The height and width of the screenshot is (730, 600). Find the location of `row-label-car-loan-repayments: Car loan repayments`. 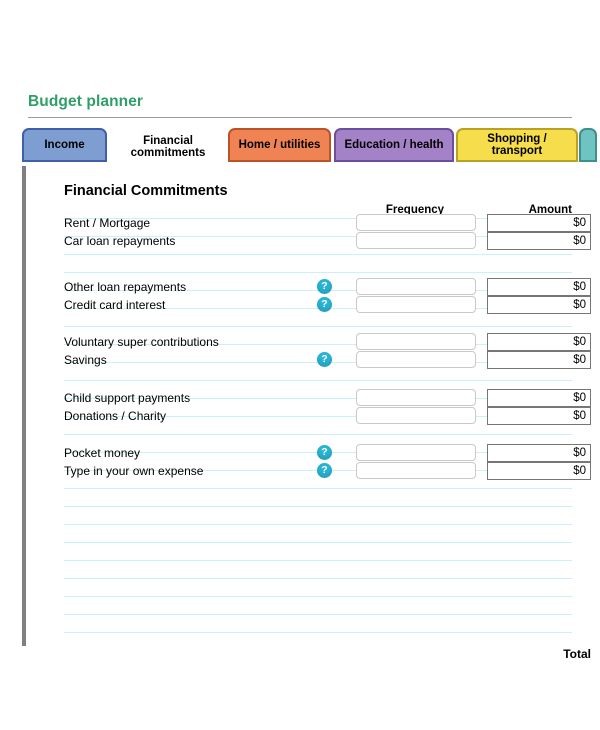

row-label-car-loan-repayments: Car loan repayments is located at coordinates (120, 241).